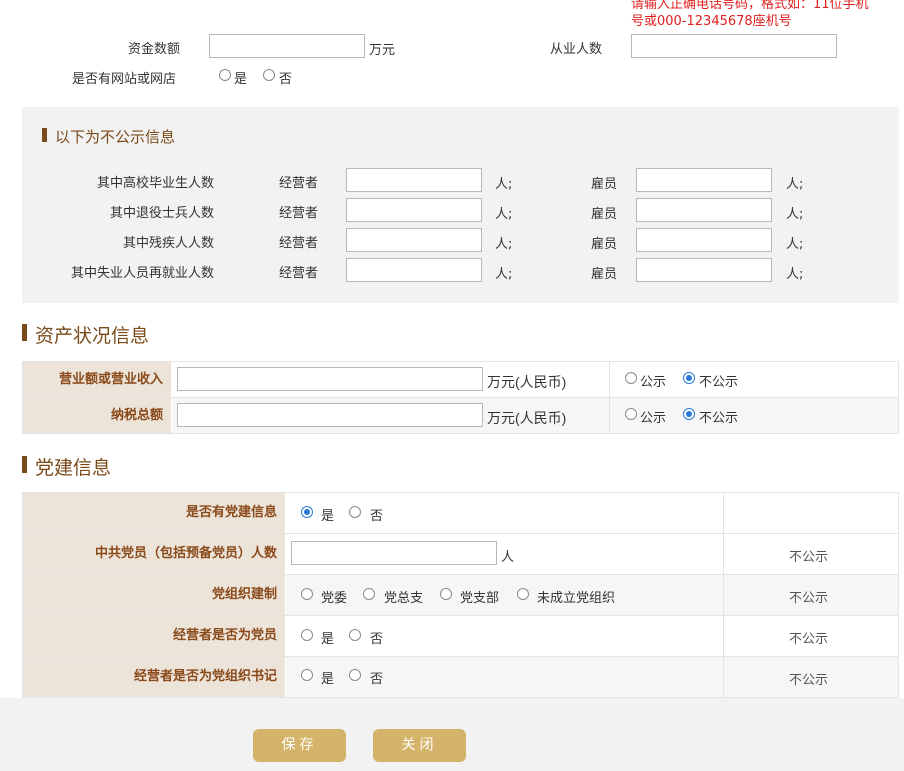 The width and height of the screenshot is (904, 771). Describe the element at coordinates (404, 598) in the screenshot. I see `org-general-branch-label: 党总支` at that location.